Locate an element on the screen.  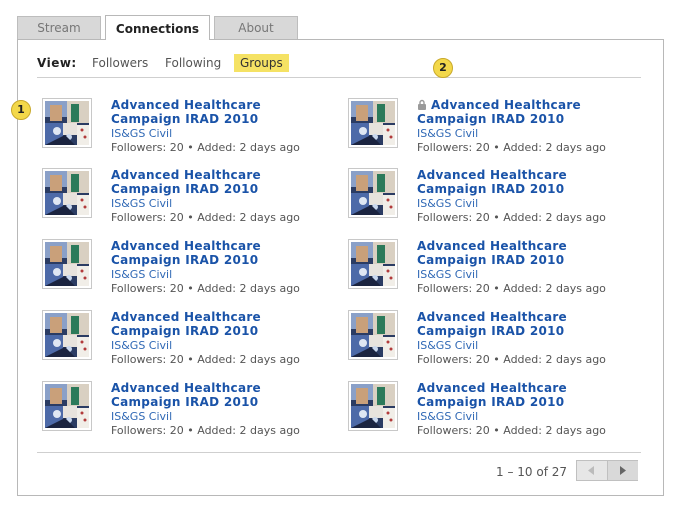
filter-followers: Followers is located at coordinates (120, 63).